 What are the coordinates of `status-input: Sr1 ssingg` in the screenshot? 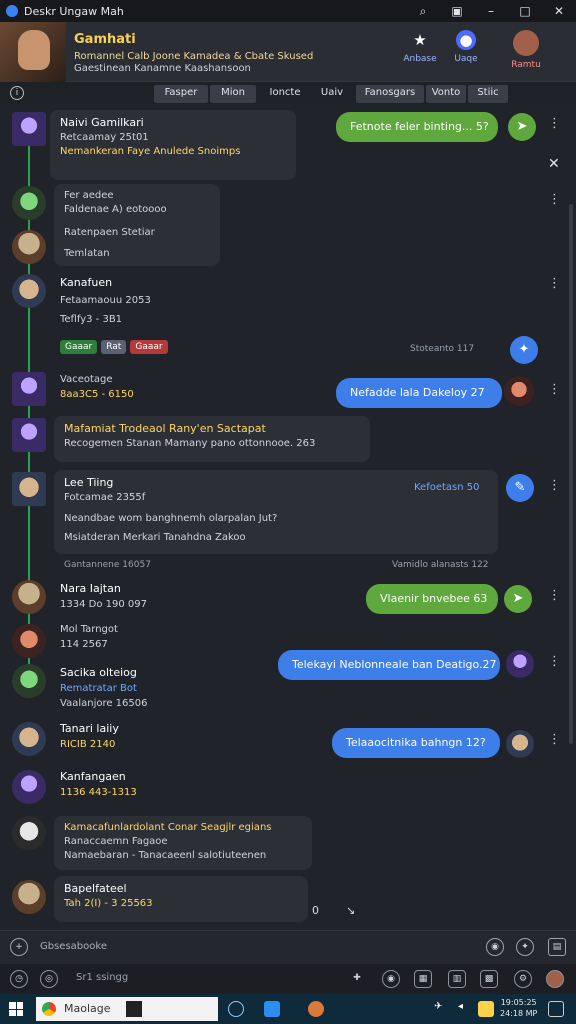 It's located at (102, 977).